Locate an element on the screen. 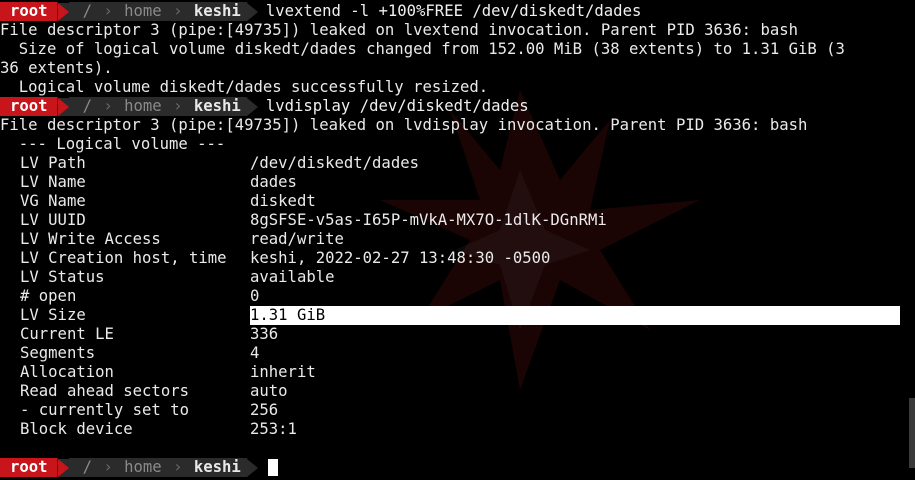  lv-field-key: VG Name is located at coordinates (53, 201).